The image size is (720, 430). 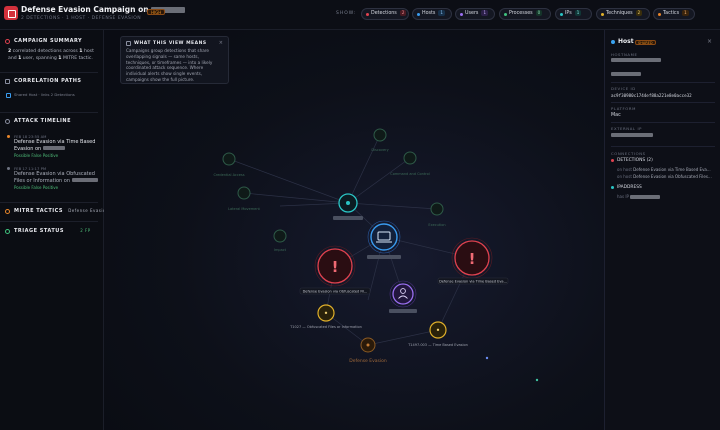 I want to click on filter-processes: Processes 0, so click(x=525, y=14).